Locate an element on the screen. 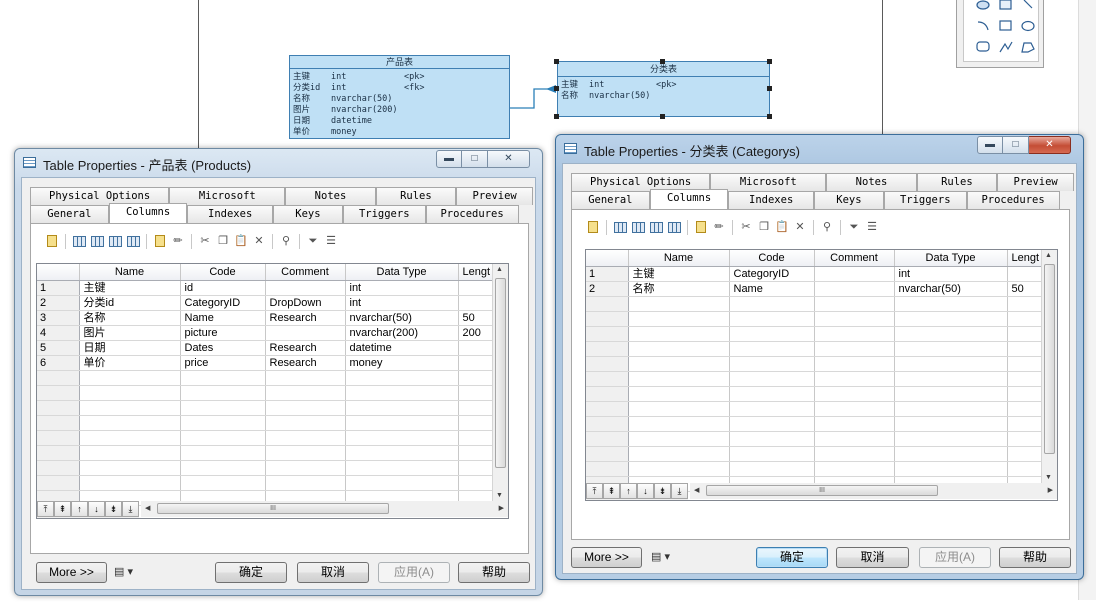  close-button: ✕ is located at coordinates (1050, 145).